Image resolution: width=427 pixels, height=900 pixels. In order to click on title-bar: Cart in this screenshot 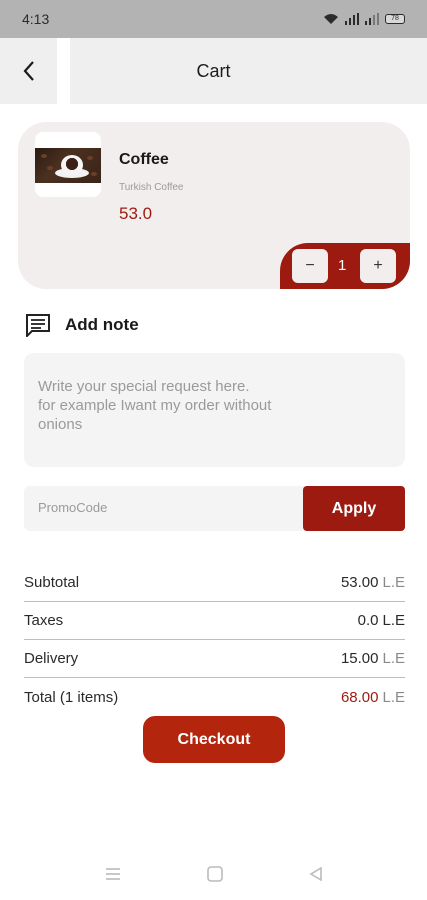, I will do `click(248, 71)`.